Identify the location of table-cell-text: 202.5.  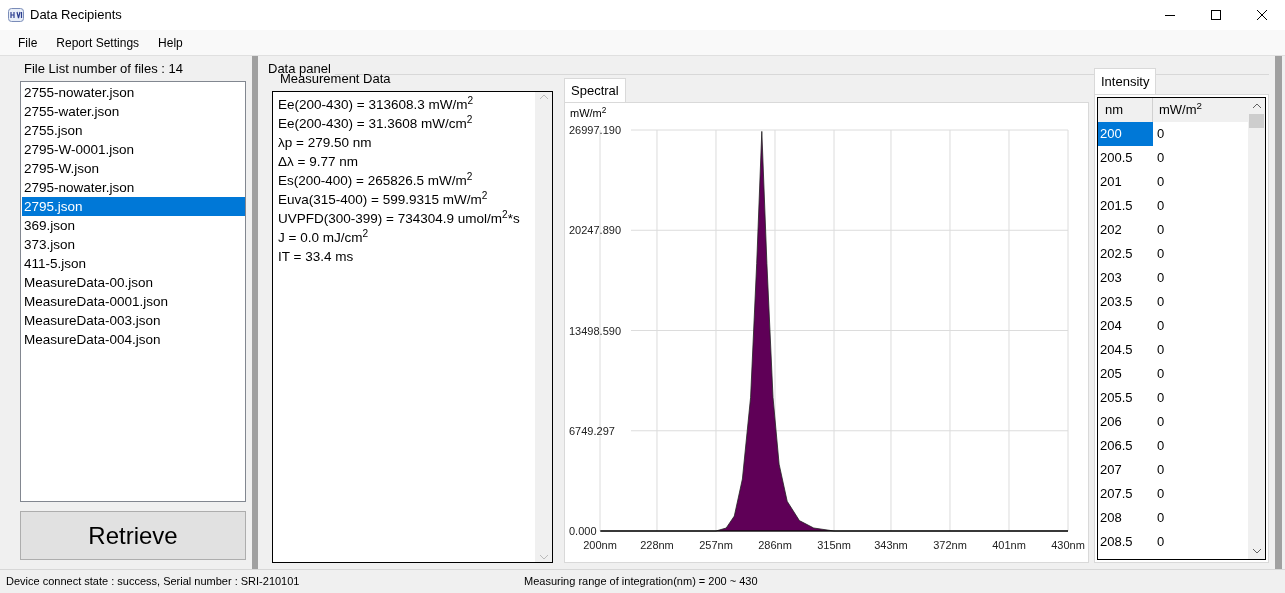
(1116, 254).